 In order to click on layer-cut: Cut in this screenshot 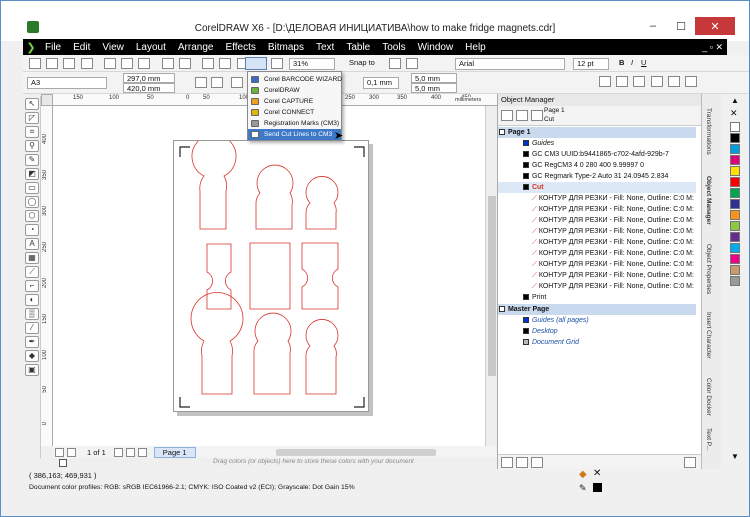, I will do `click(597, 187)`.